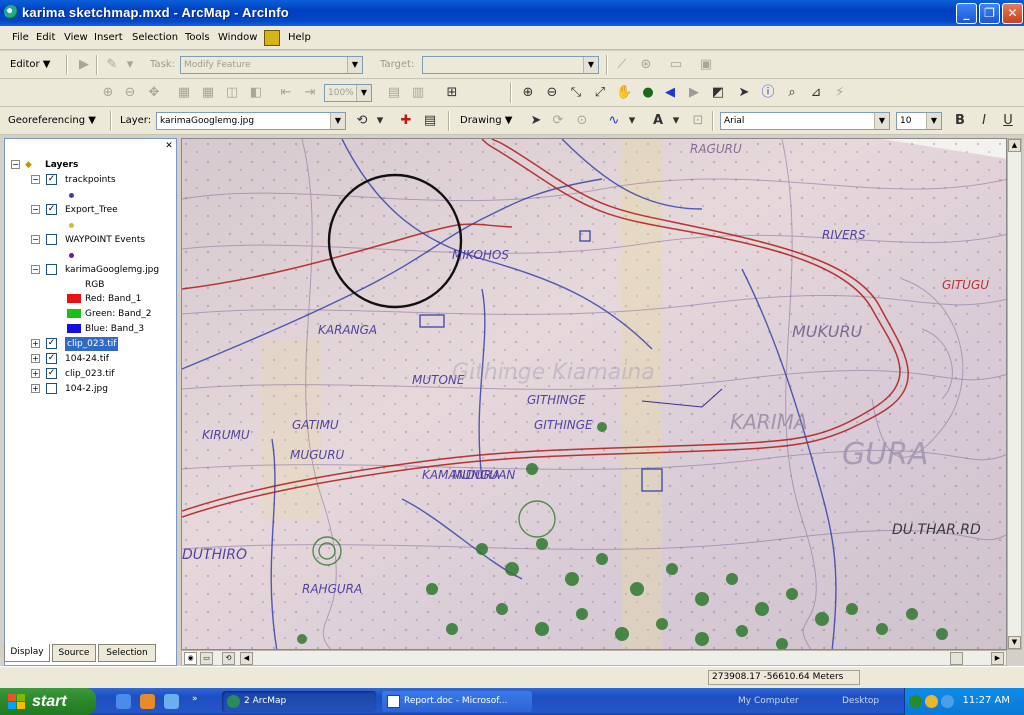 The image size is (1024, 715). I want to click on pan-hand-icon: ✋, so click(624, 93).